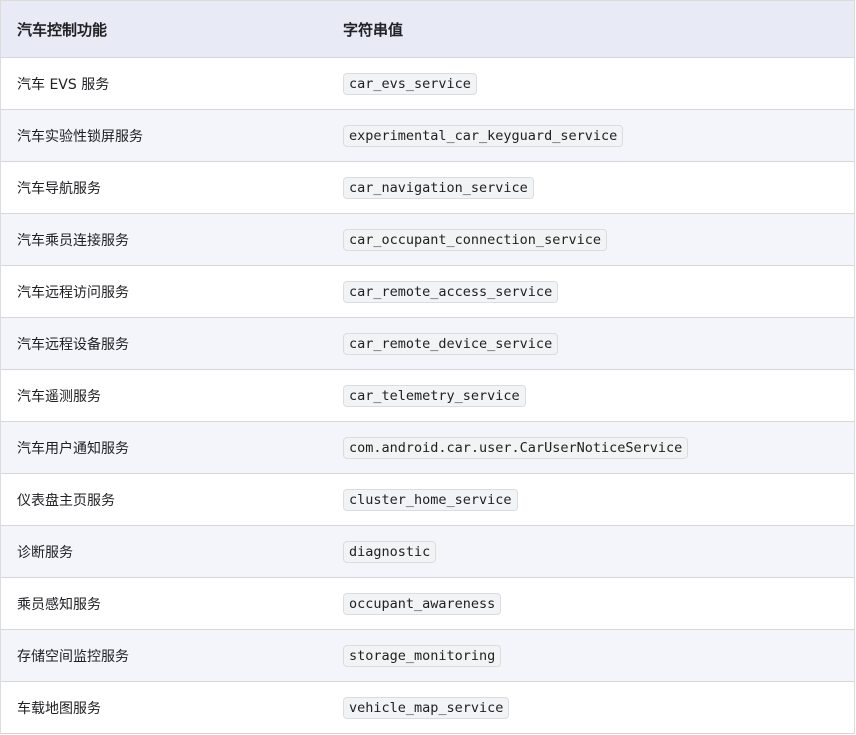 The height and width of the screenshot is (735, 856). What do you see at coordinates (73, 448) in the screenshot?
I see `feature-name: 汽车用户通知服务` at bounding box center [73, 448].